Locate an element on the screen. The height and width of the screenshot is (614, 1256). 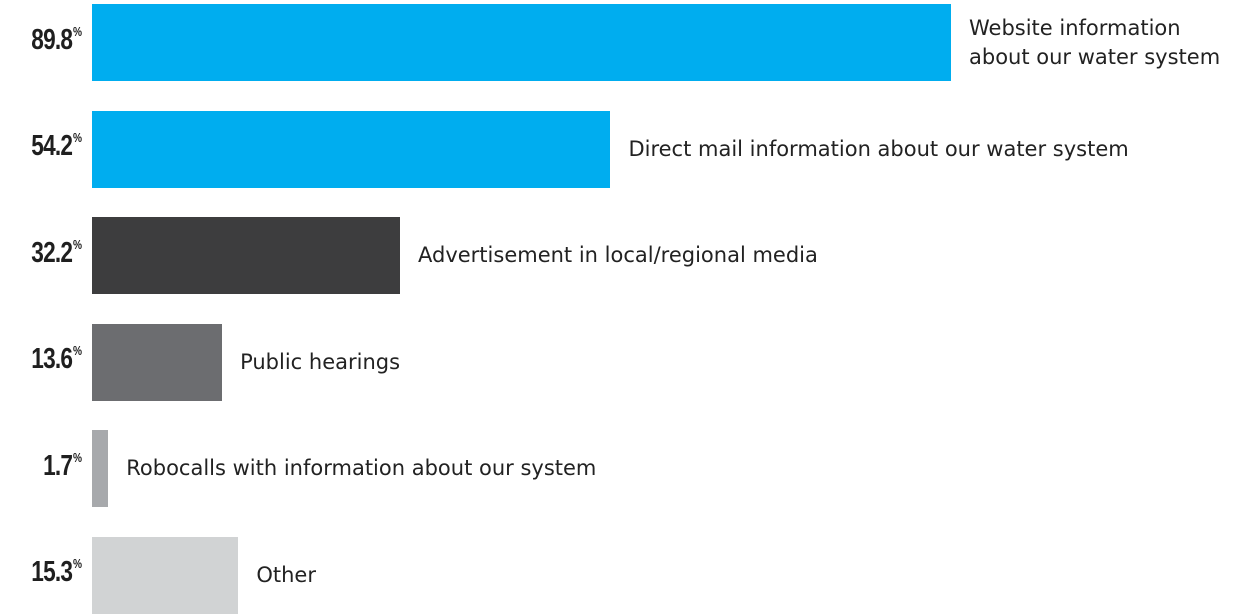
category-label-line: Website information is located at coordinates (1075, 27).